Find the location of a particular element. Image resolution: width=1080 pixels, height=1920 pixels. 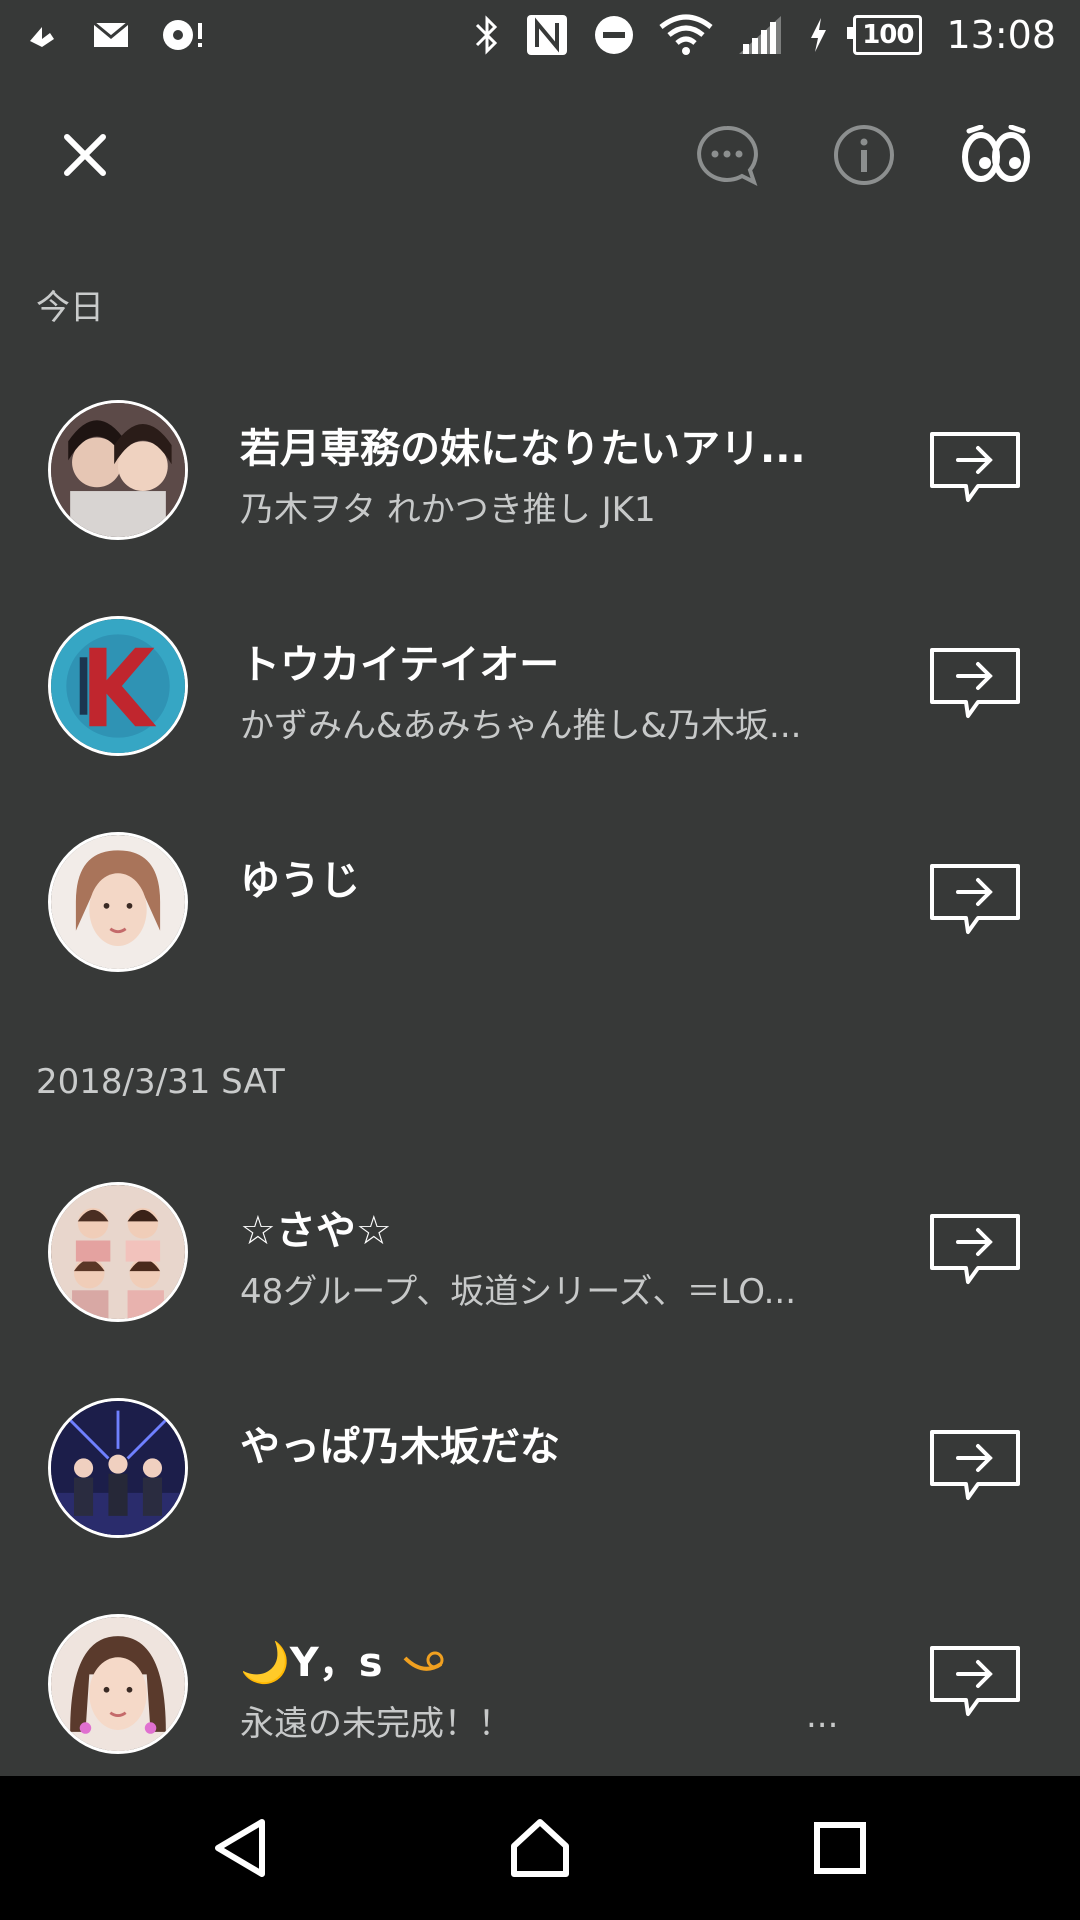

home-icon is located at coordinates (540, 1848).